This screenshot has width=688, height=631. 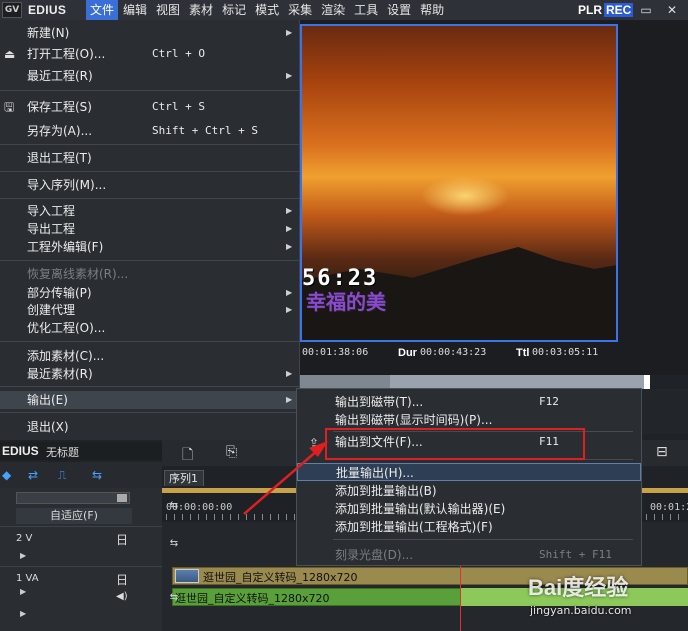 What do you see at coordinates (314, 443) in the screenshot?
I see `export-file-icon: ⇪` at bounding box center [314, 443].